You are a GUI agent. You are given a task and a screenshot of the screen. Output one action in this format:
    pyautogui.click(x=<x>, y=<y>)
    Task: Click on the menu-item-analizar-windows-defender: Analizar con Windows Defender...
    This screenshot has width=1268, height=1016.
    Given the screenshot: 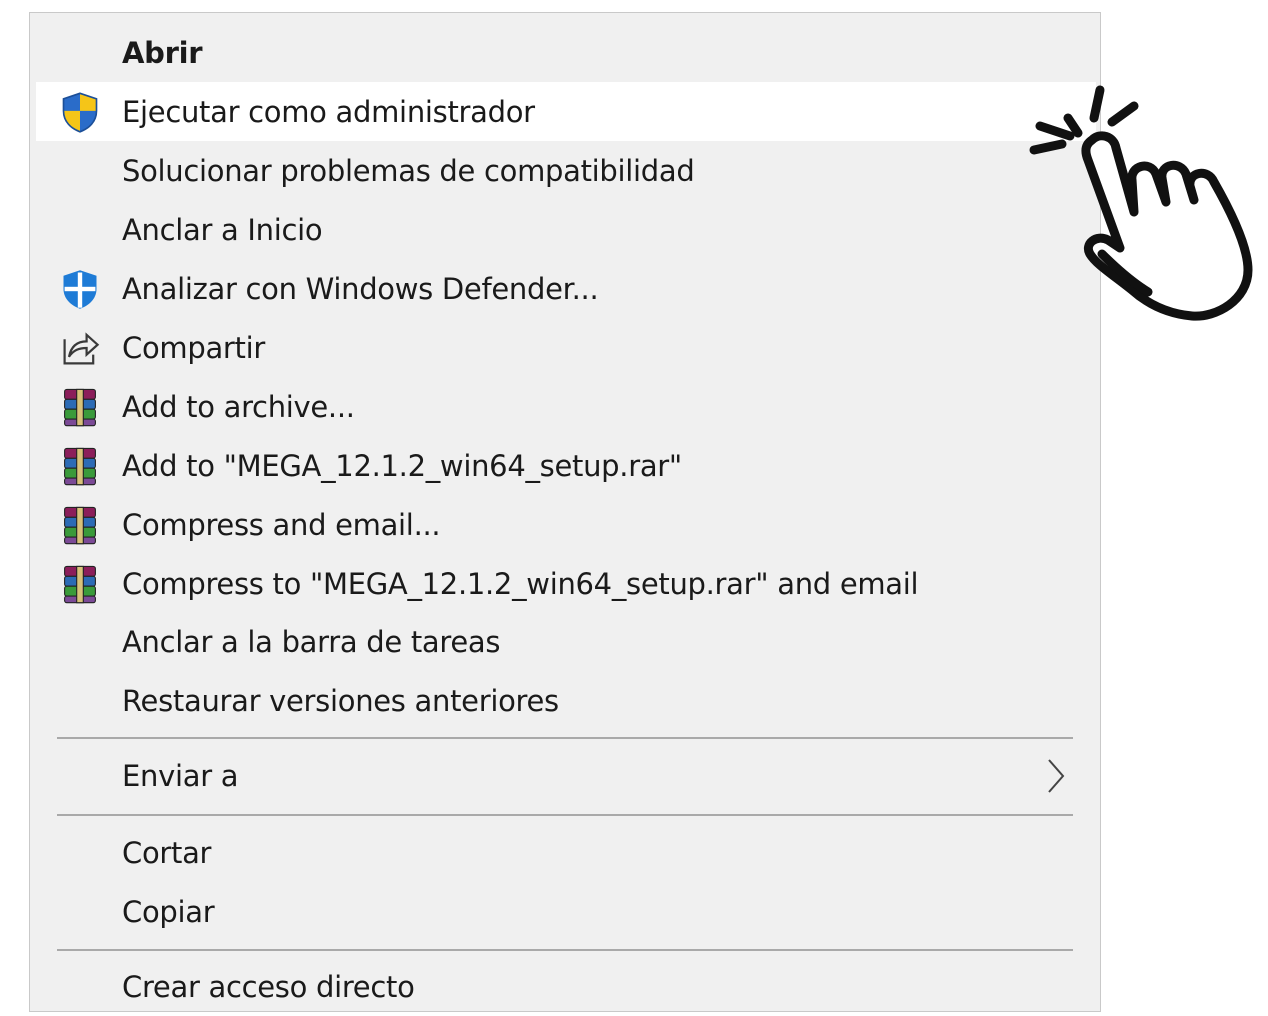 What is the action you would take?
    pyautogui.click(x=566, y=288)
    